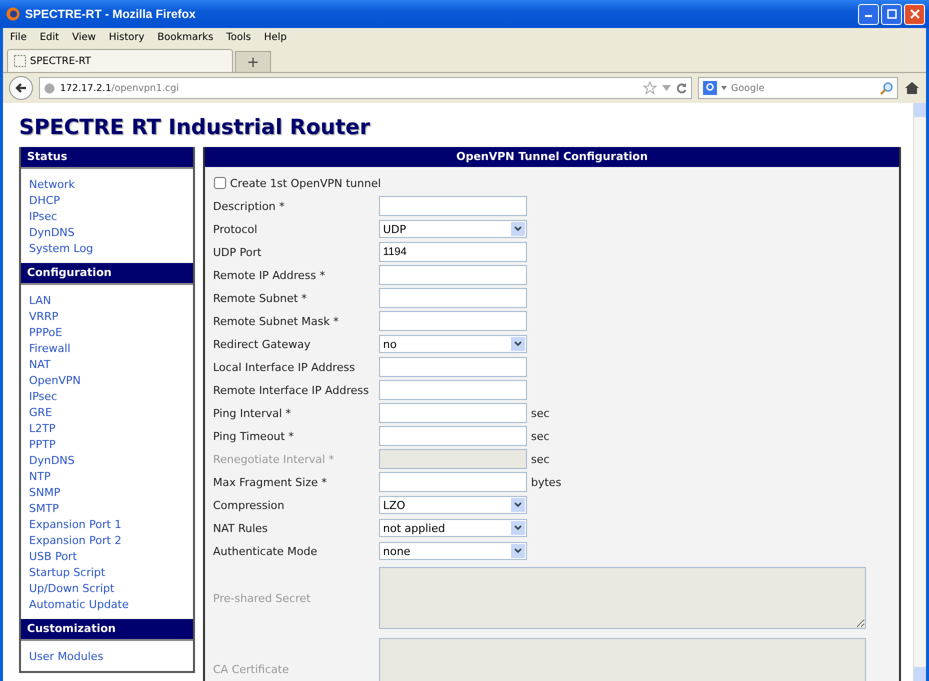 The width and height of the screenshot is (929, 681). I want to click on field-label: NAT Rules, so click(241, 528).